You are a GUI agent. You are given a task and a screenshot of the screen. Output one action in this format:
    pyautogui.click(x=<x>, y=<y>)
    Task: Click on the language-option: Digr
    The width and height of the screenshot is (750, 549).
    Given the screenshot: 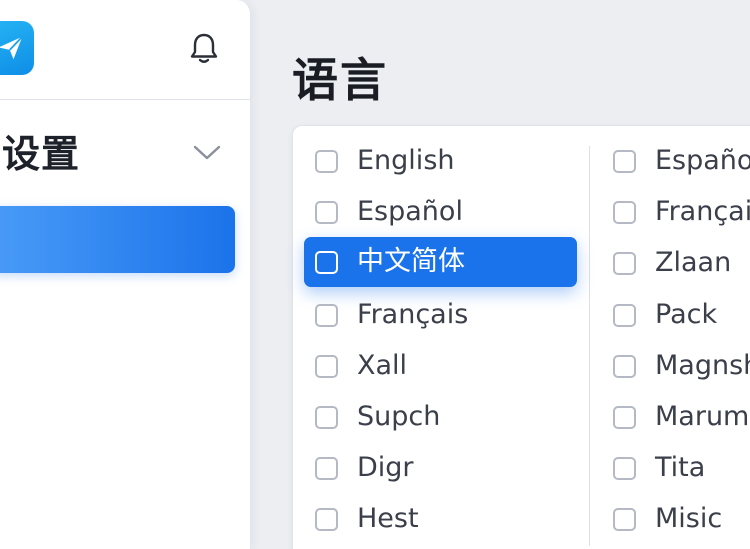 What is the action you would take?
    pyautogui.click(x=444, y=468)
    